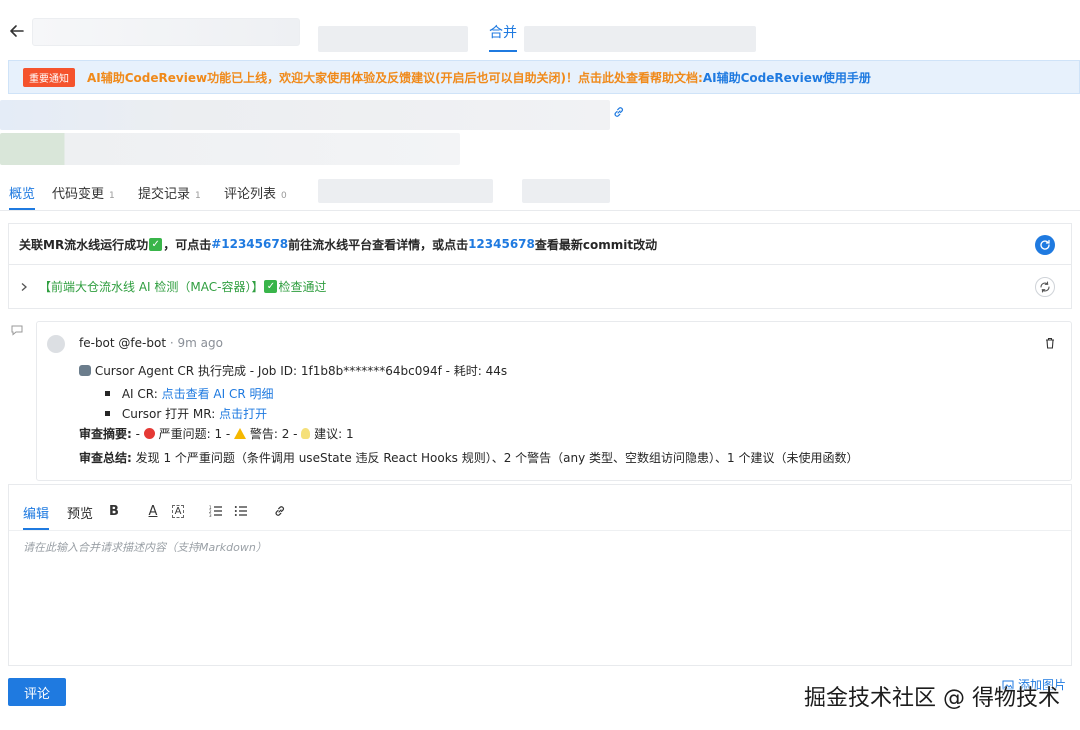 Image resolution: width=1080 pixels, height=730 pixels. I want to click on warning-icon, so click(240, 433).